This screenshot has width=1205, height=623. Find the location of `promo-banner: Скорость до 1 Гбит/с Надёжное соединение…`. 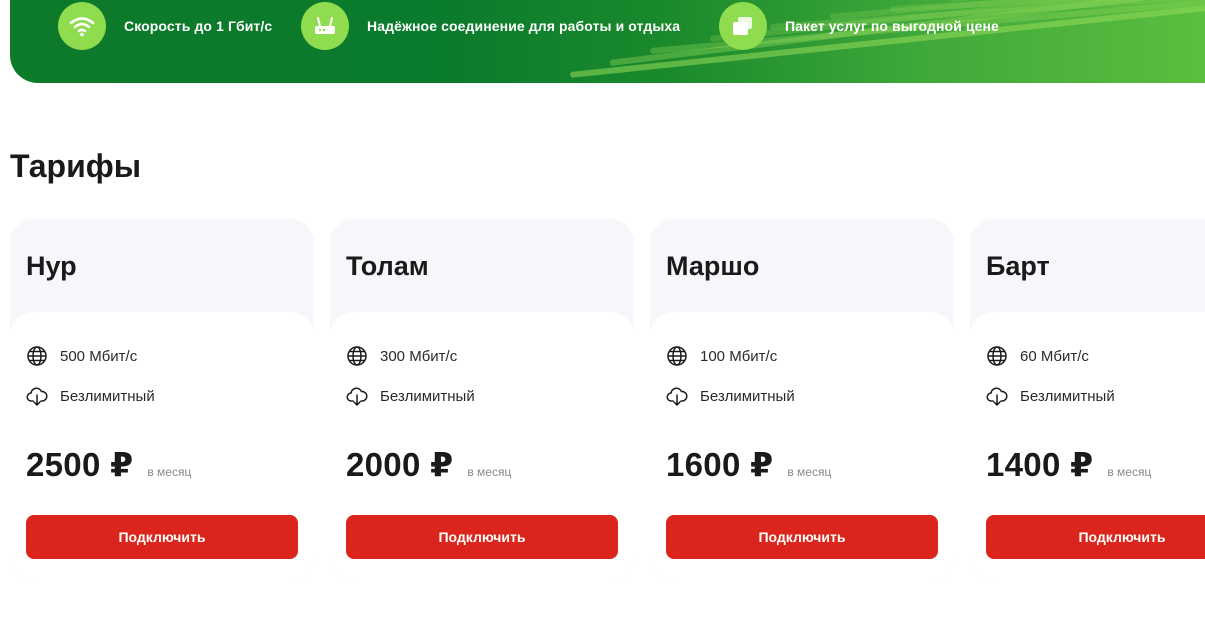

promo-banner: Скорость до 1 Гбит/с Надёжное соединение… is located at coordinates (607, 41).